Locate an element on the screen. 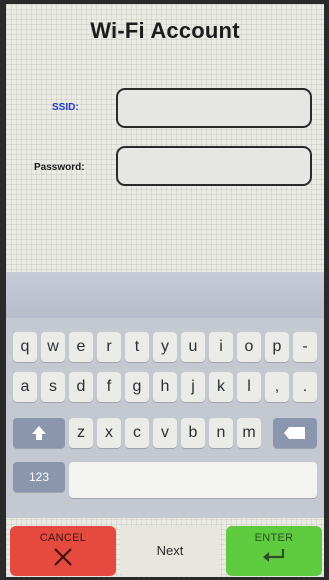 Image resolution: width=329 pixels, height=580 pixels. key-y: y is located at coordinates (165, 347).